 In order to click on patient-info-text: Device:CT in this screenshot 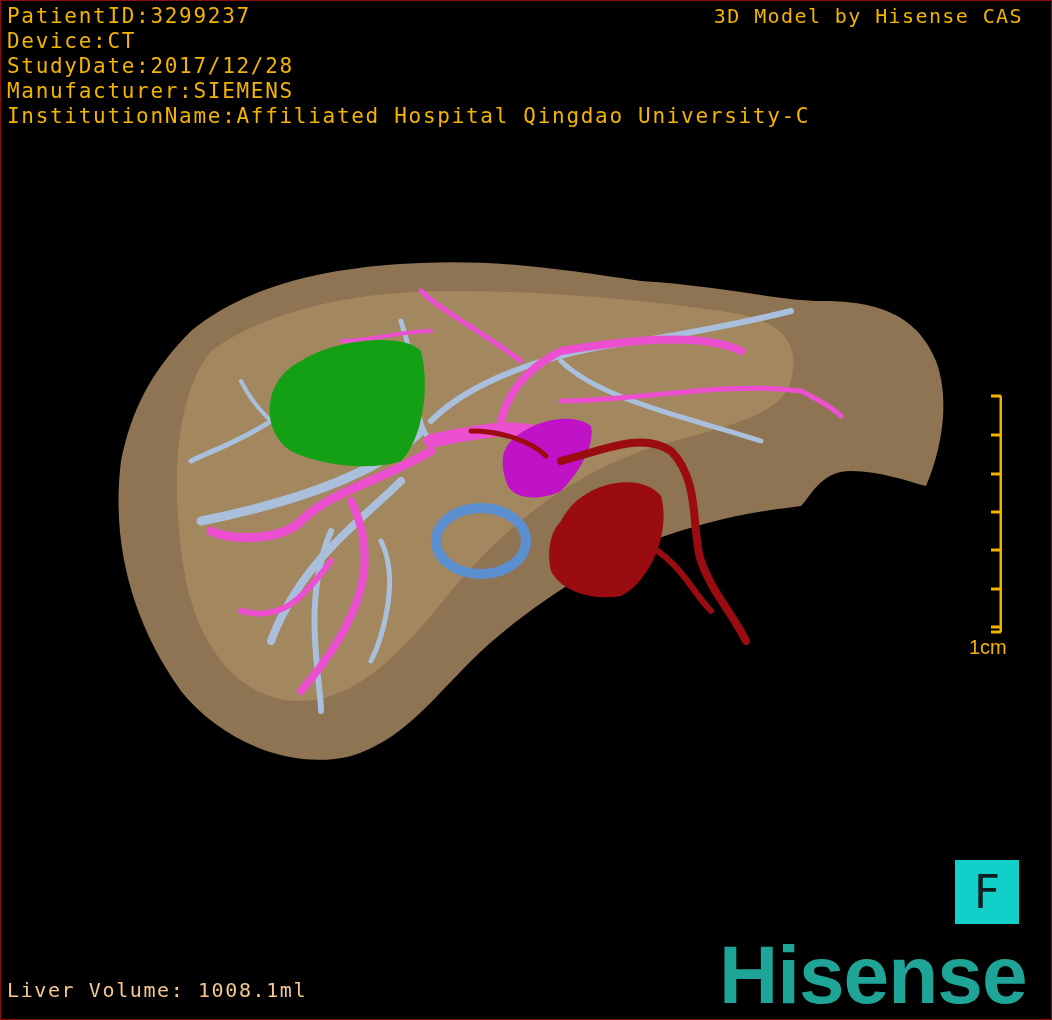, I will do `click(72, 41)`.